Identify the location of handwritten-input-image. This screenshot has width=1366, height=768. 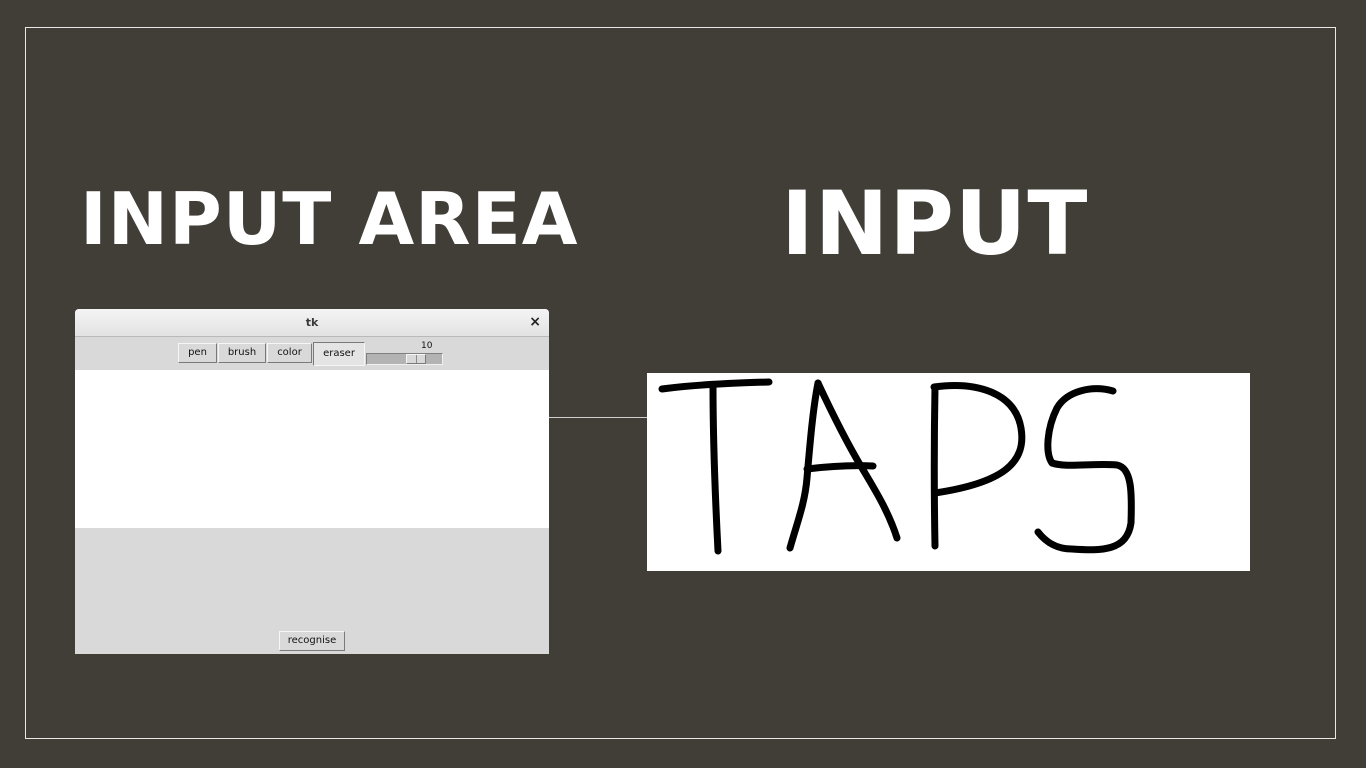
(948, 472).